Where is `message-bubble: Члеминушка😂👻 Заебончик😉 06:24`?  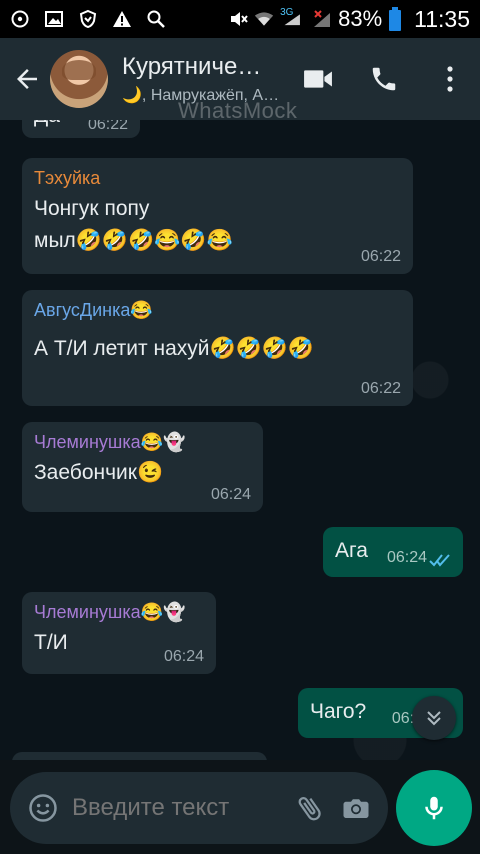 message-bubble: Члеминушка😂👻 Заебончик😉 06:24 is located at coordinates (142, 467).